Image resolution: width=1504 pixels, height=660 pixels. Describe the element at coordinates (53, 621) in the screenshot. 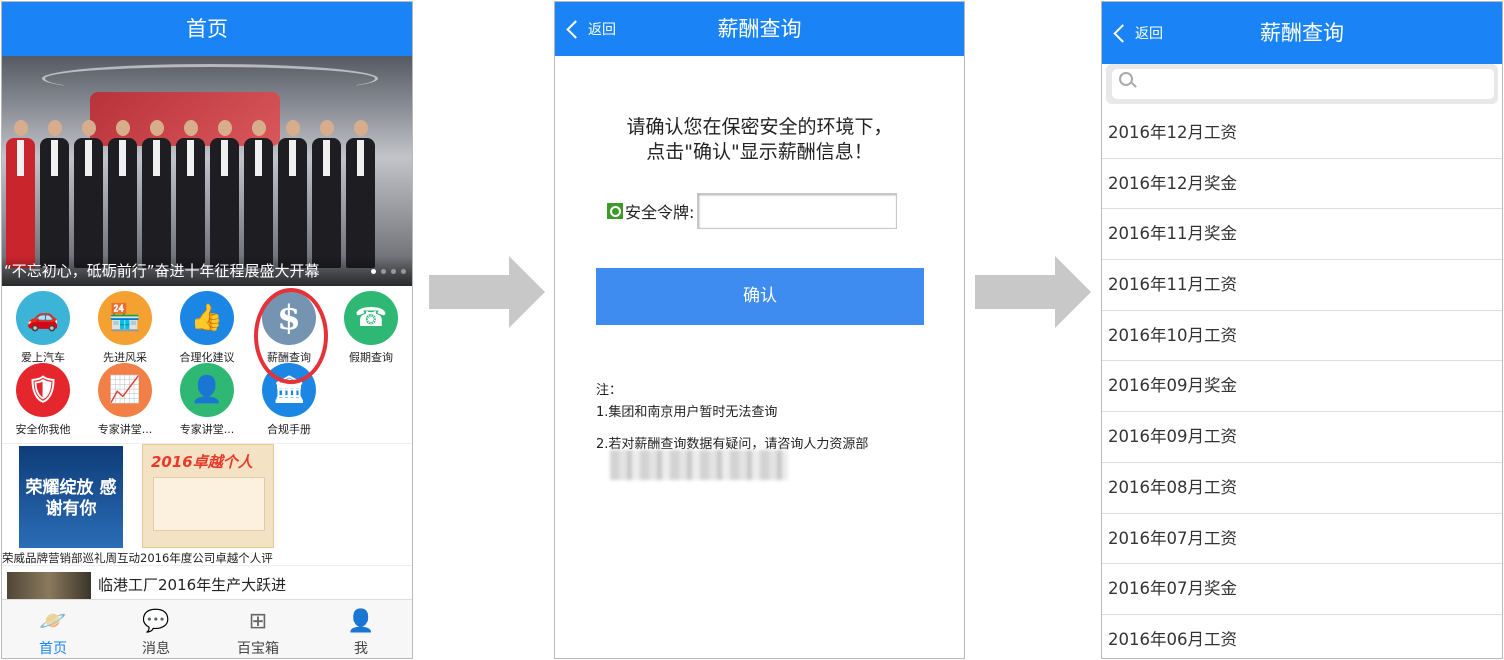

I see `planet-icon: 🪐` at that location.